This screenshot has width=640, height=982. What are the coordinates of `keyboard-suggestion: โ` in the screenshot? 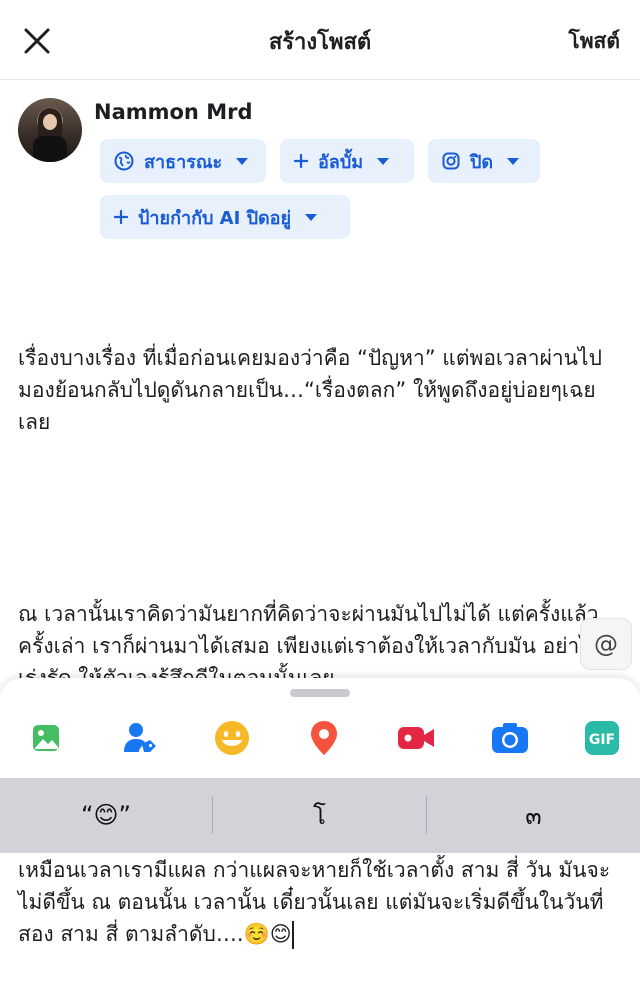 It's located at (319, 815).